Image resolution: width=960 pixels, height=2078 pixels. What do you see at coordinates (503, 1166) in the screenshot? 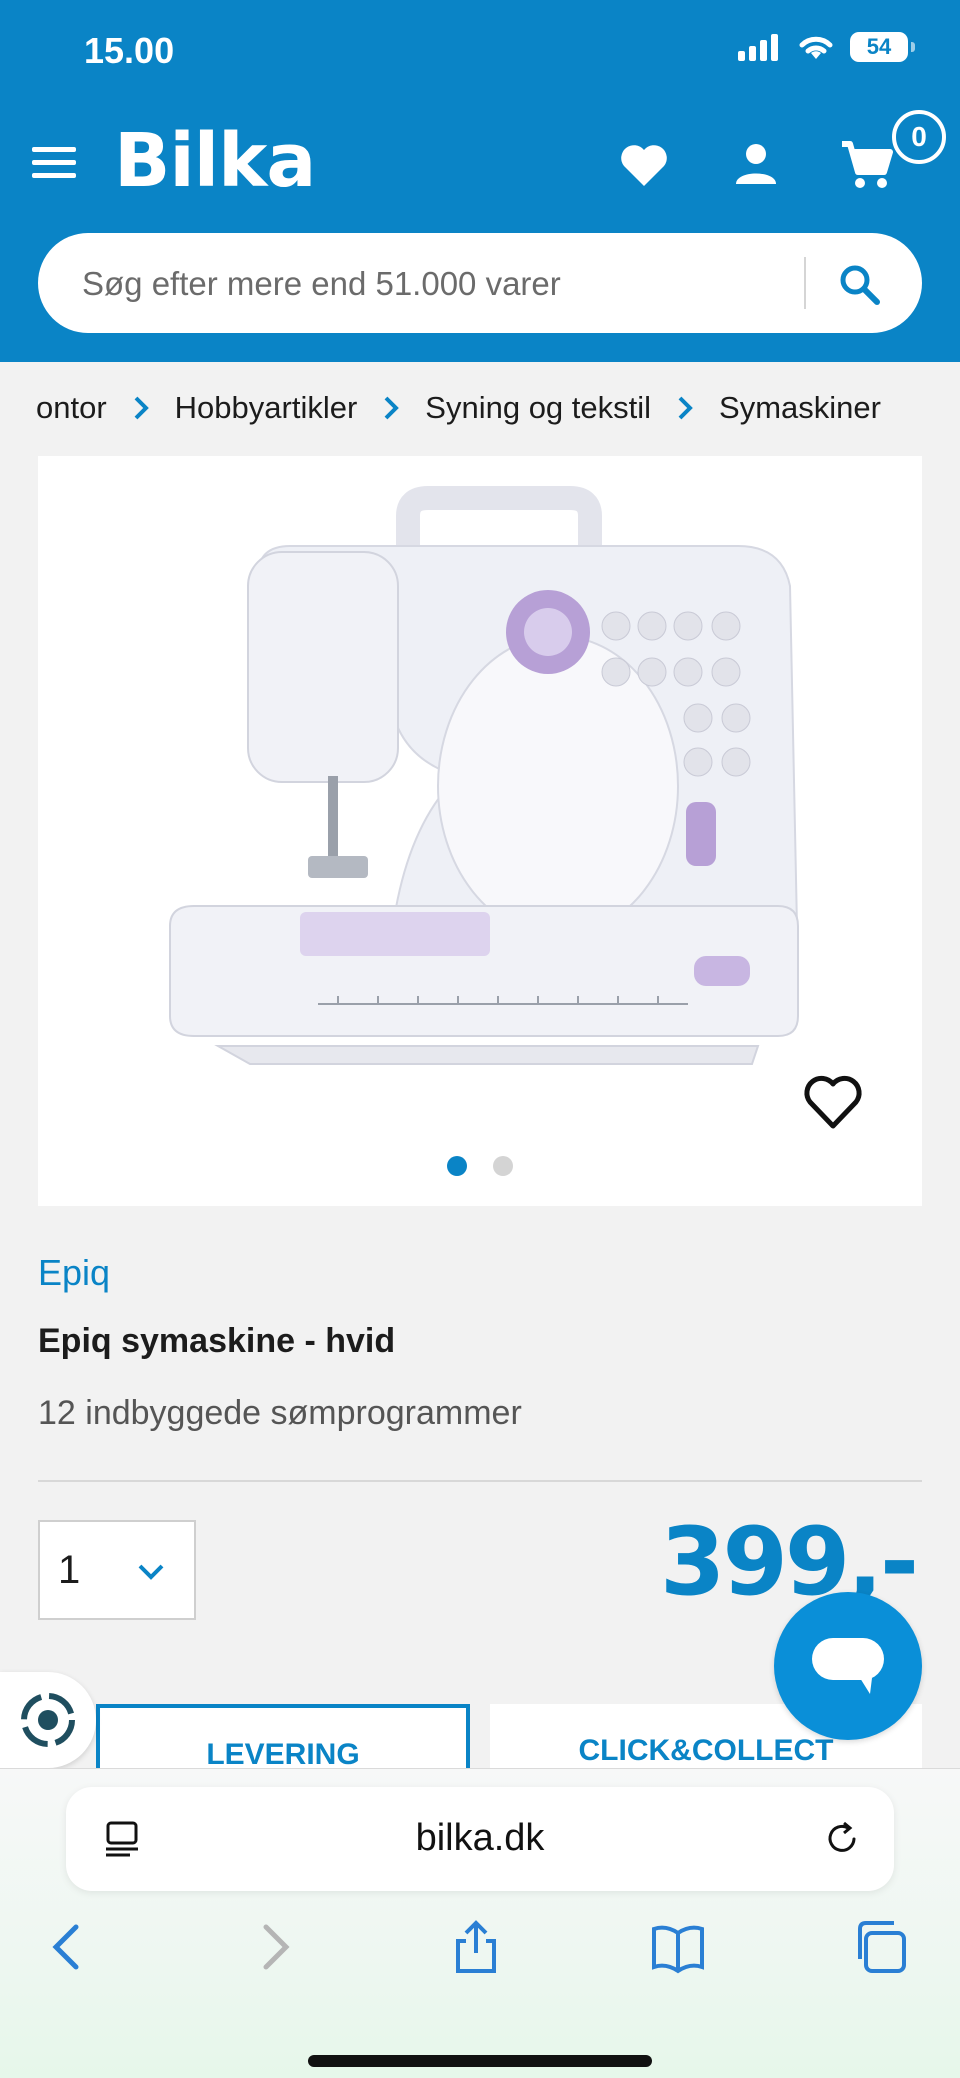
I see `gallery-dot` at bounding box center [503, 1166].